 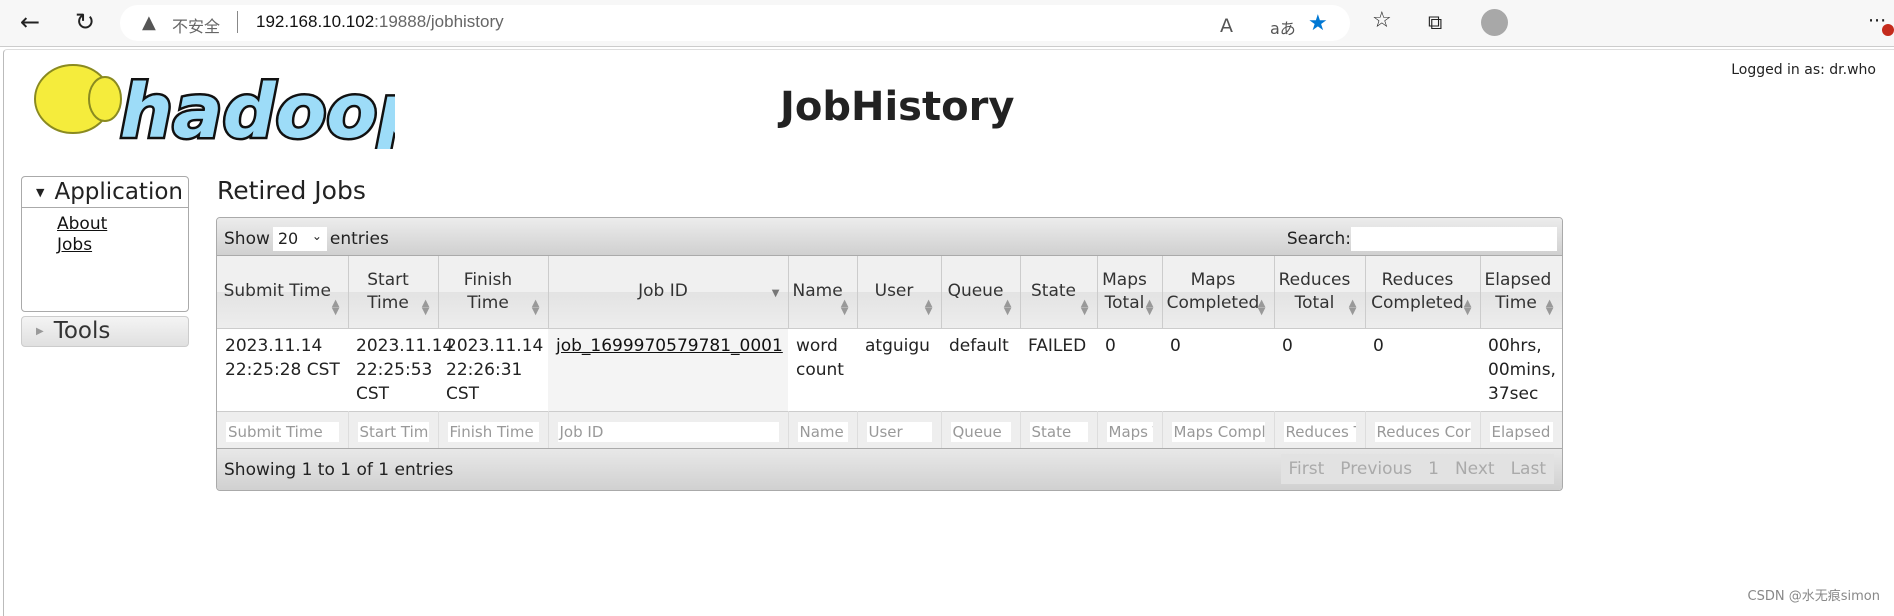 I want to click on tools-label: Tools, so click(x=82, y=331).